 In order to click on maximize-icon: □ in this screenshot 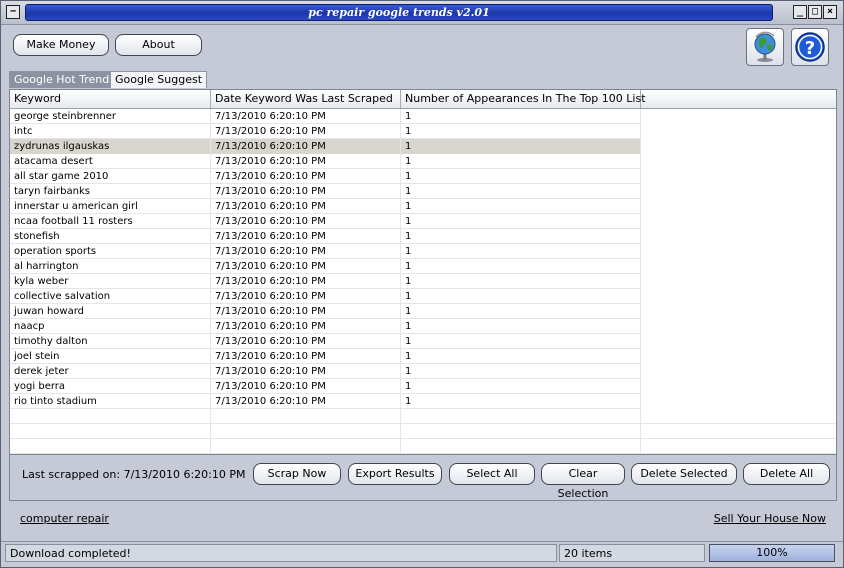, I will do `click(815, 12)`.